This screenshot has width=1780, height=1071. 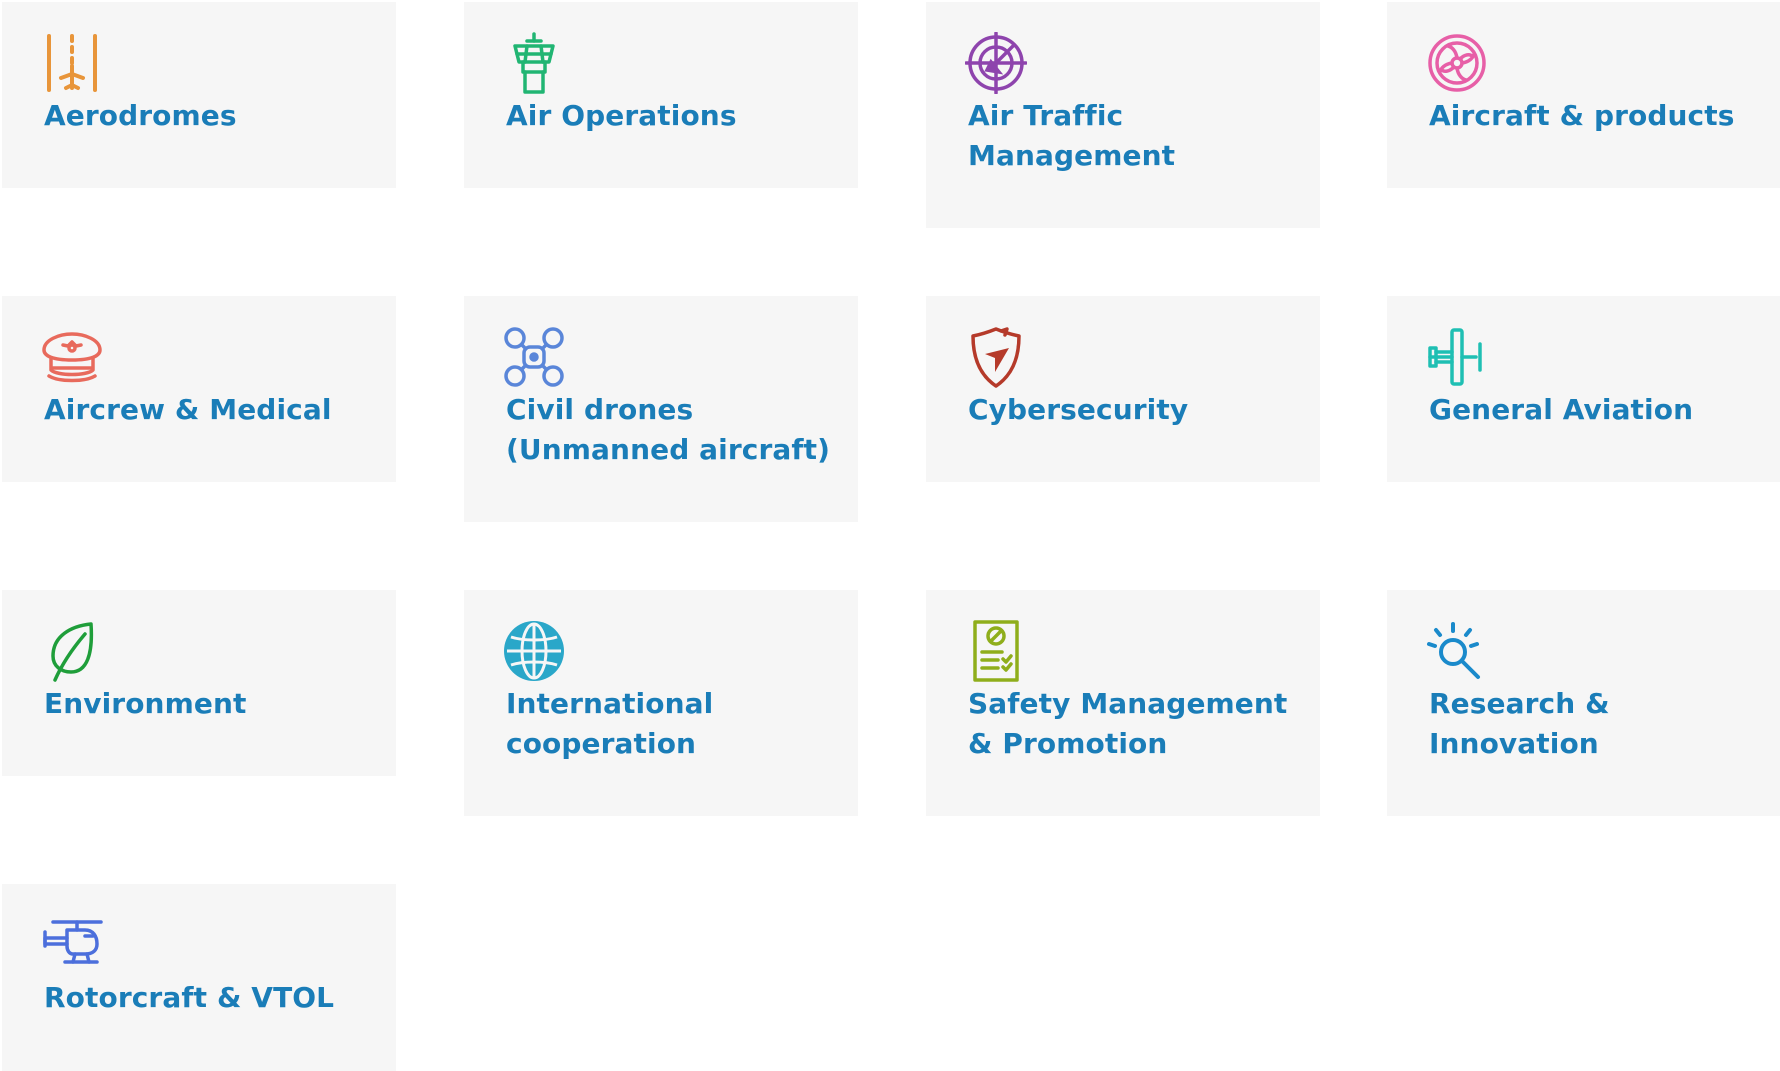 I want to click on tile-label: Cybersecurity, so click(x=1078, y=409).